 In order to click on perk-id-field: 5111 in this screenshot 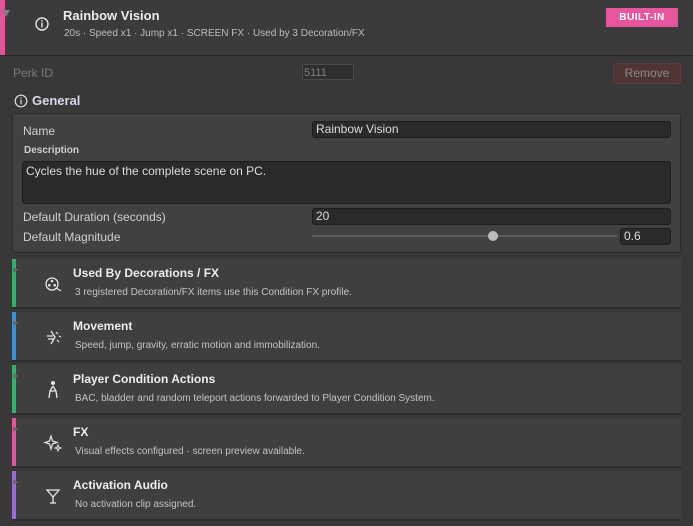, I will do `click(328, 72)`.